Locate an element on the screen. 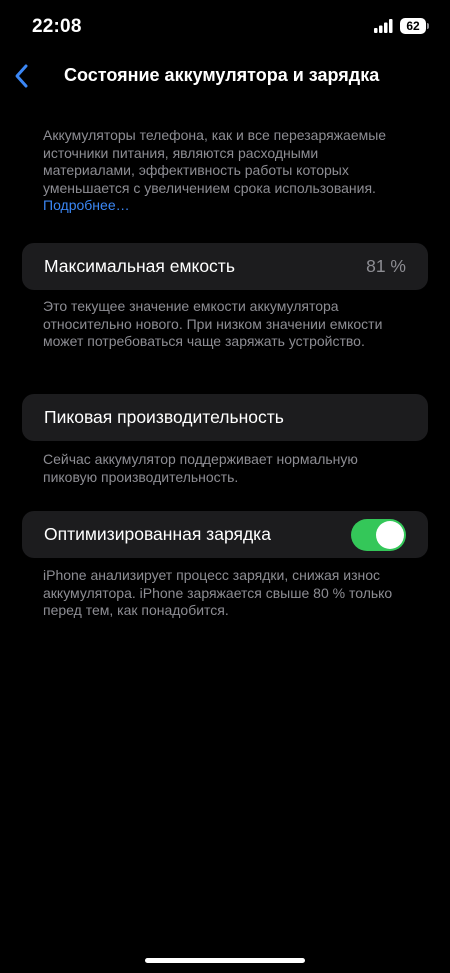 Image resolution: width=450 pixels, height=973 pixels. back-chevron-icon is located at coordinates (22, 76).